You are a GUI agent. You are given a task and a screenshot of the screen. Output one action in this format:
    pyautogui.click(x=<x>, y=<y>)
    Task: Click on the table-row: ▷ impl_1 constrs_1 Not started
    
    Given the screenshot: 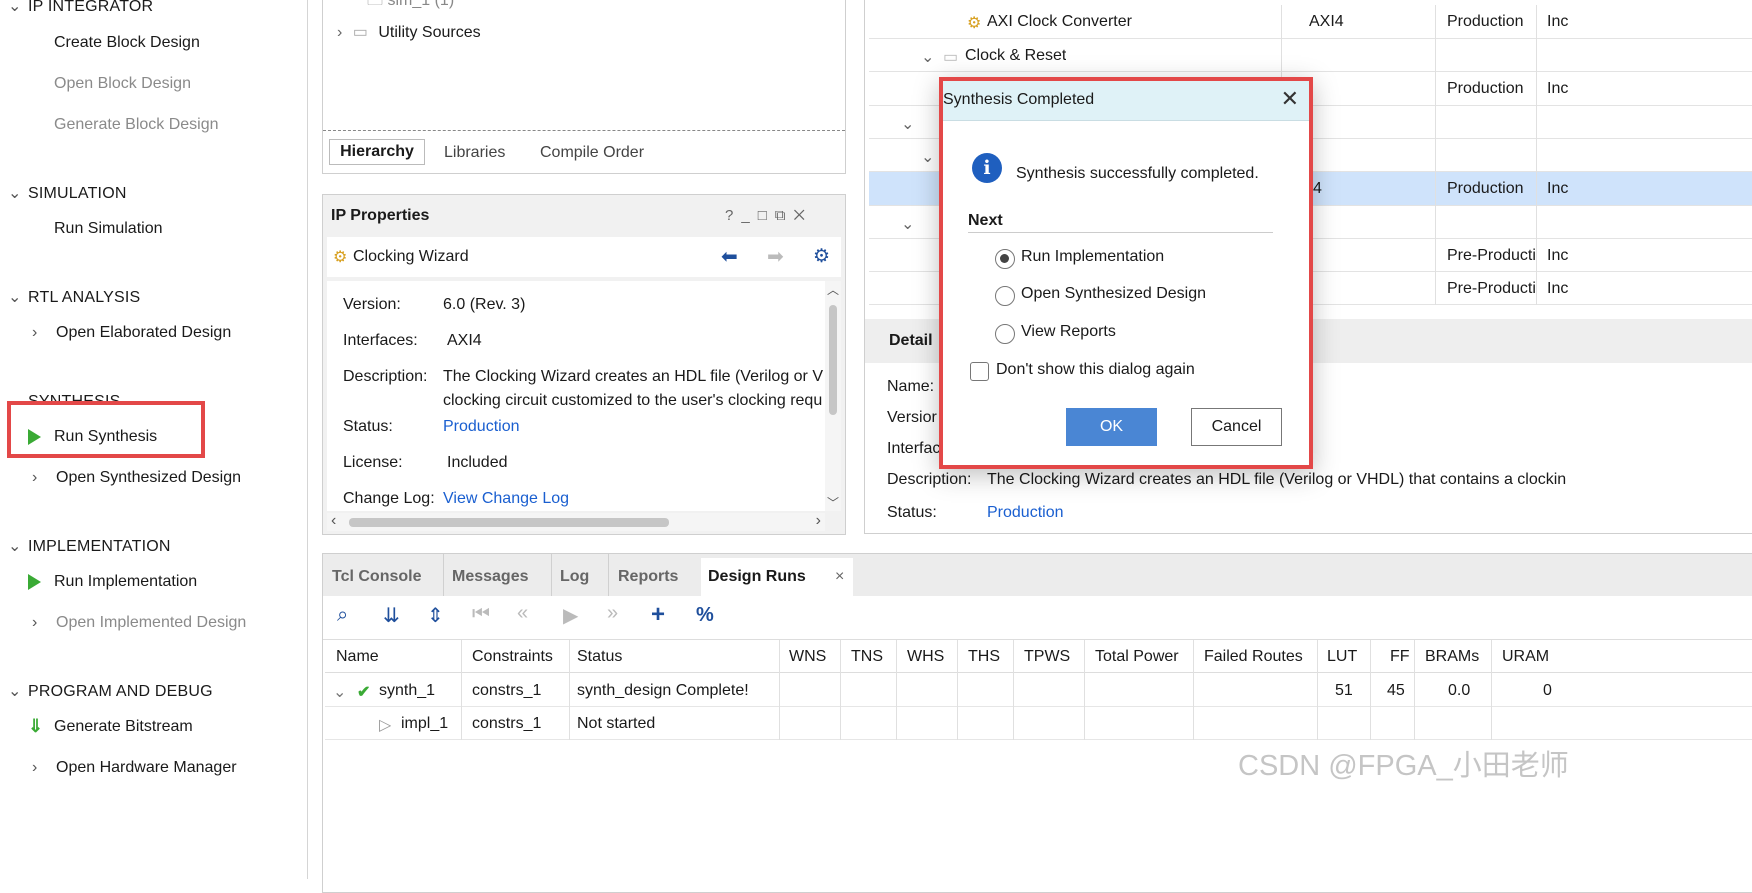 What is the action you would take?
    pyautogui.click(x=1038, y=723)
    